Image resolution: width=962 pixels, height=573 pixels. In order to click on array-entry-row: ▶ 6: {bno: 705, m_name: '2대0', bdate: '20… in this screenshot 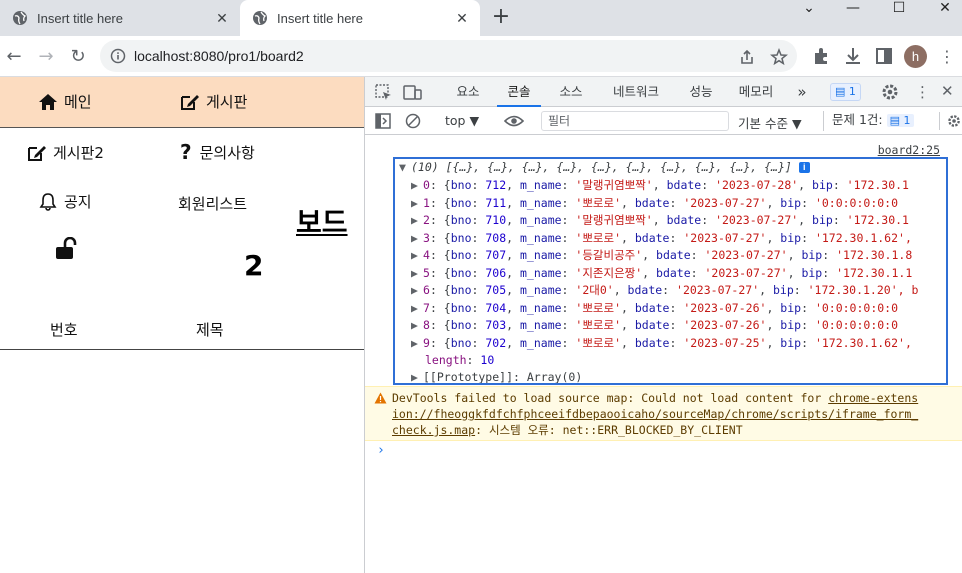, I will do `click(664, 290)`.